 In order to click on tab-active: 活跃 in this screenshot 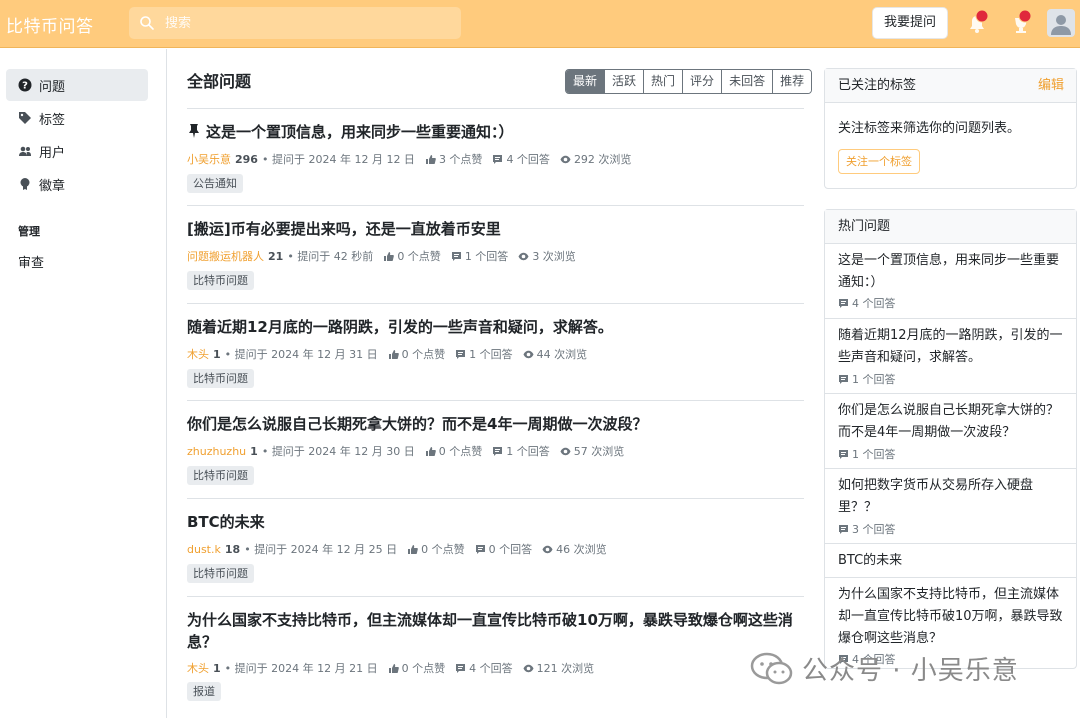, I will do `click(624, 81)`.